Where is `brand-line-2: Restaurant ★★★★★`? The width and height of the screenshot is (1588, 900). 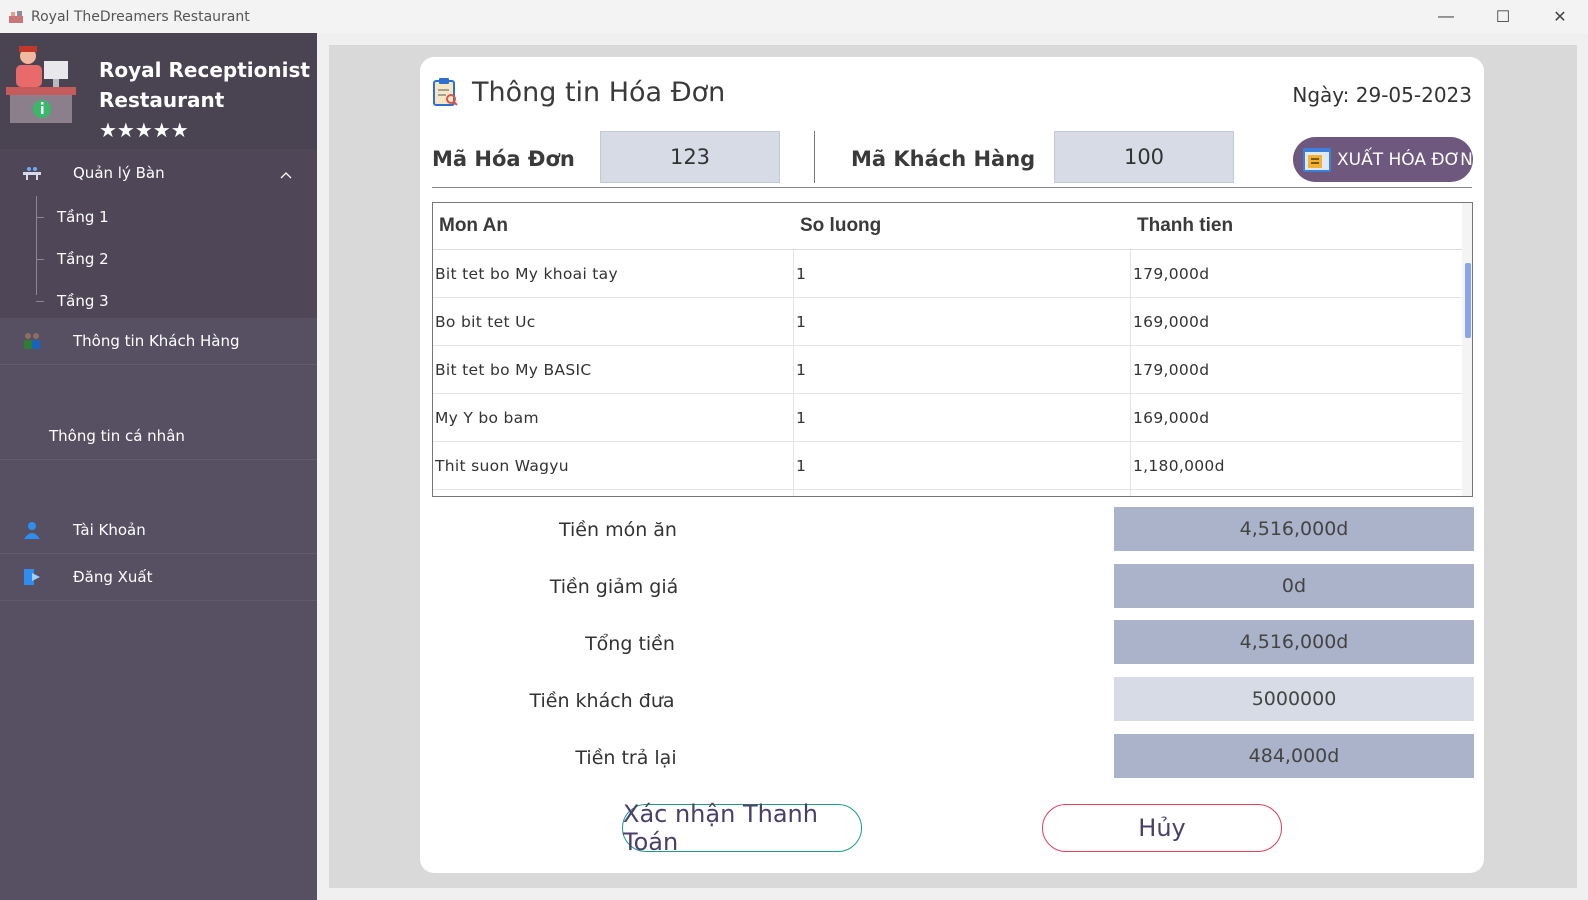
brand-line-2: Restaurant ★★★★★ is located at coordinates (162, 115).